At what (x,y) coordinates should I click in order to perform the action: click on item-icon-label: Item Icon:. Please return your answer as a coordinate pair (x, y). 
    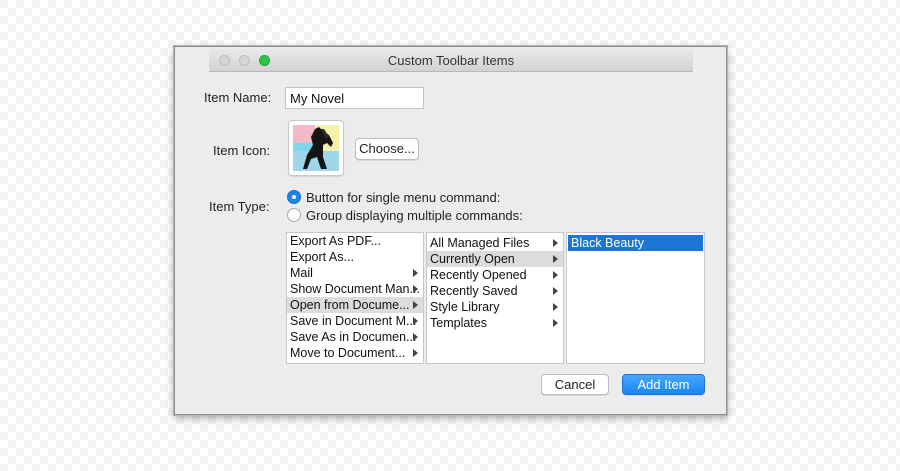
    Looking at the image, I should click on (242, 150).